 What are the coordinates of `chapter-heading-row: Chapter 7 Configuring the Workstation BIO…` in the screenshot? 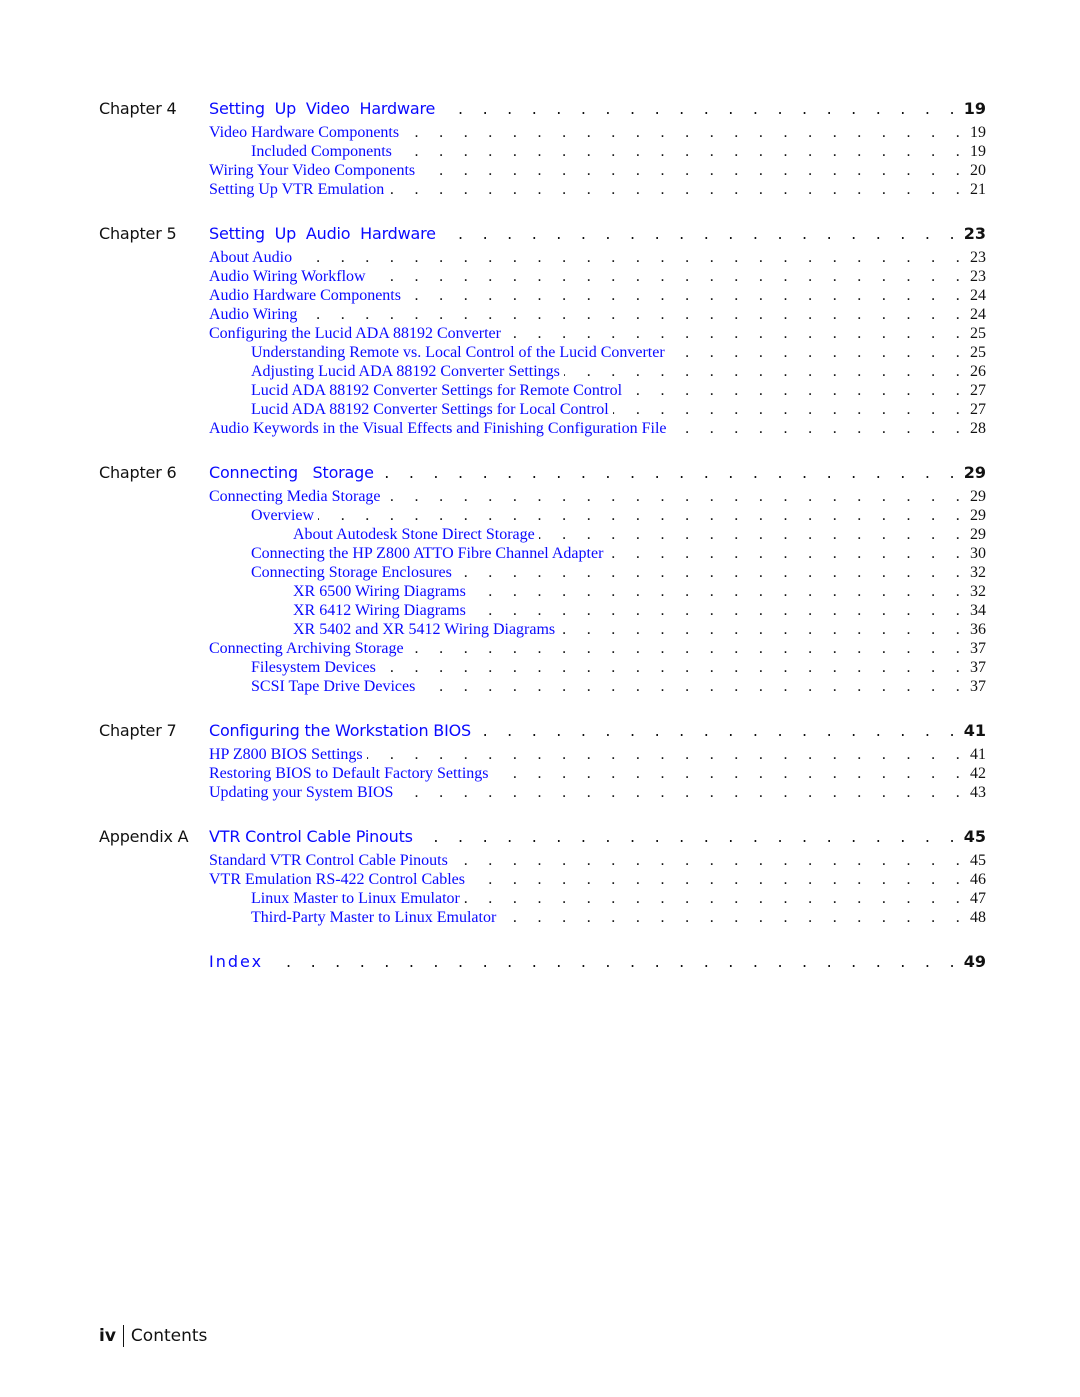 It's located at (542, 731).